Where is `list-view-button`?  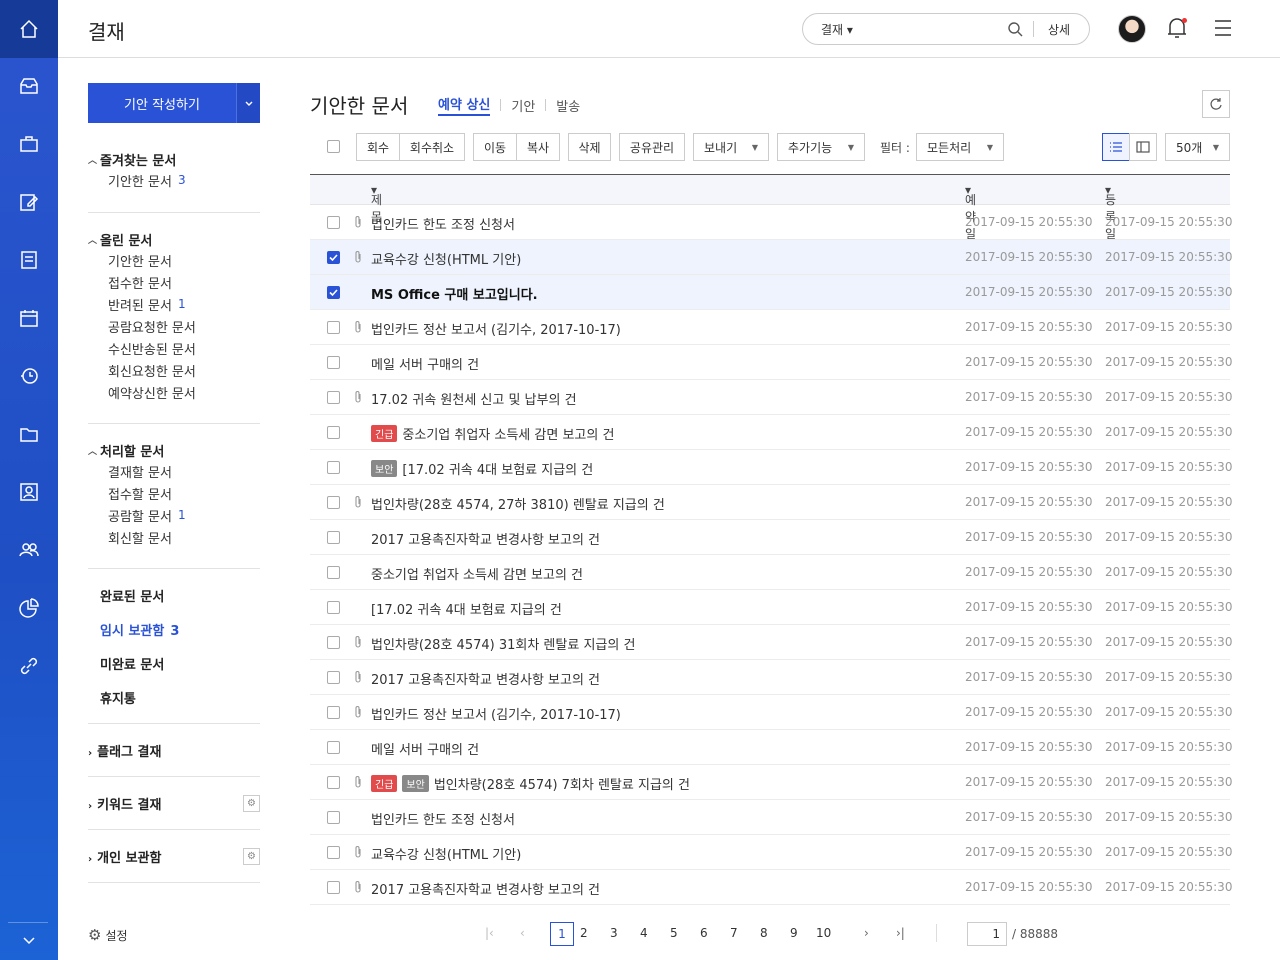 list-view-button is located at coordinates (1116, 147).